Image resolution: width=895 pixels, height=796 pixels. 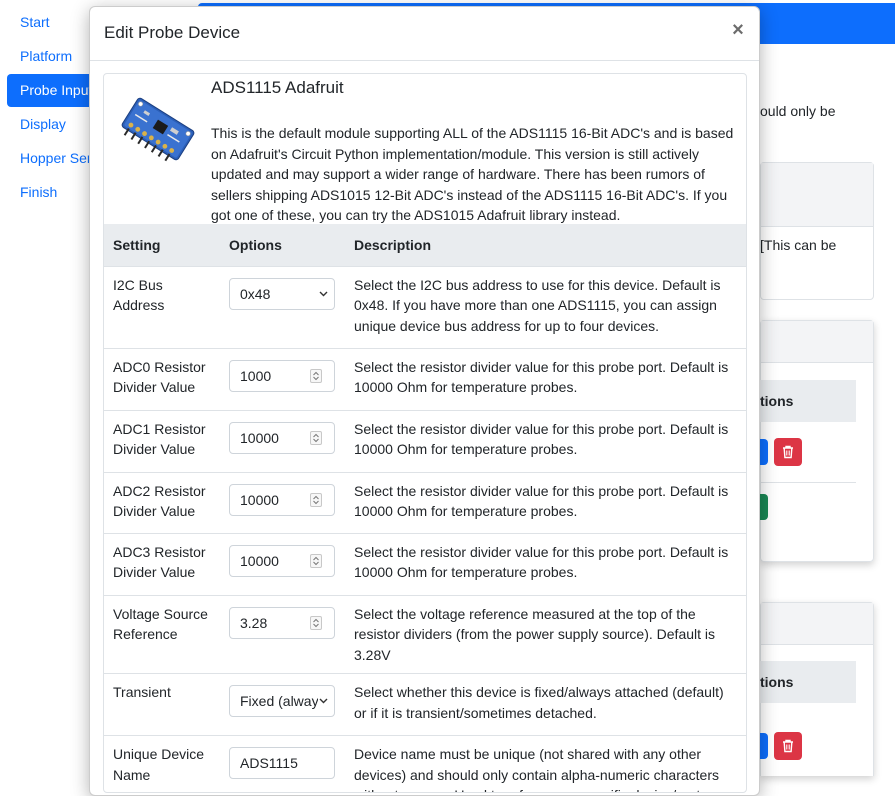 What do you see at coordinates (256, 375) in the screenshot?
I see `input-value: 1000` at bounding box center [256, 375].